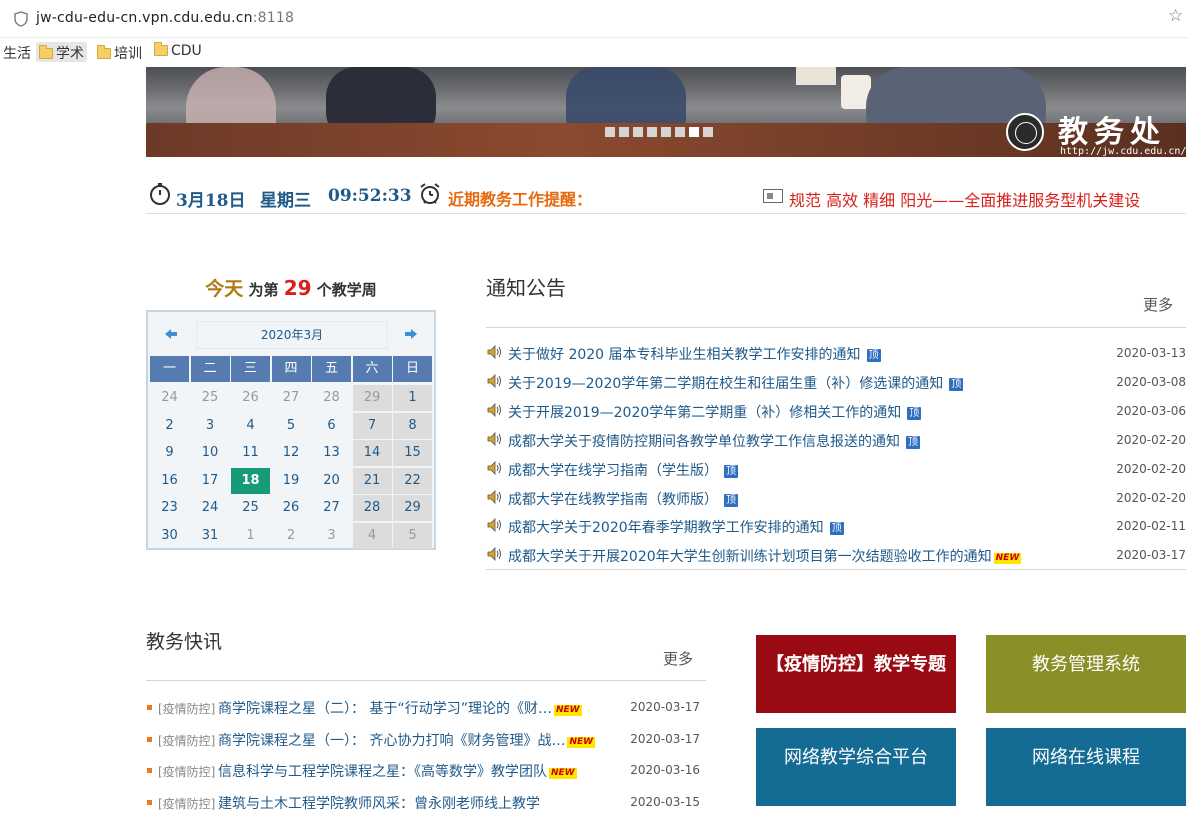  Describe the element at coordinates (128, 54) in the screenshot. I see `bookmark-label: 培训` at that location.